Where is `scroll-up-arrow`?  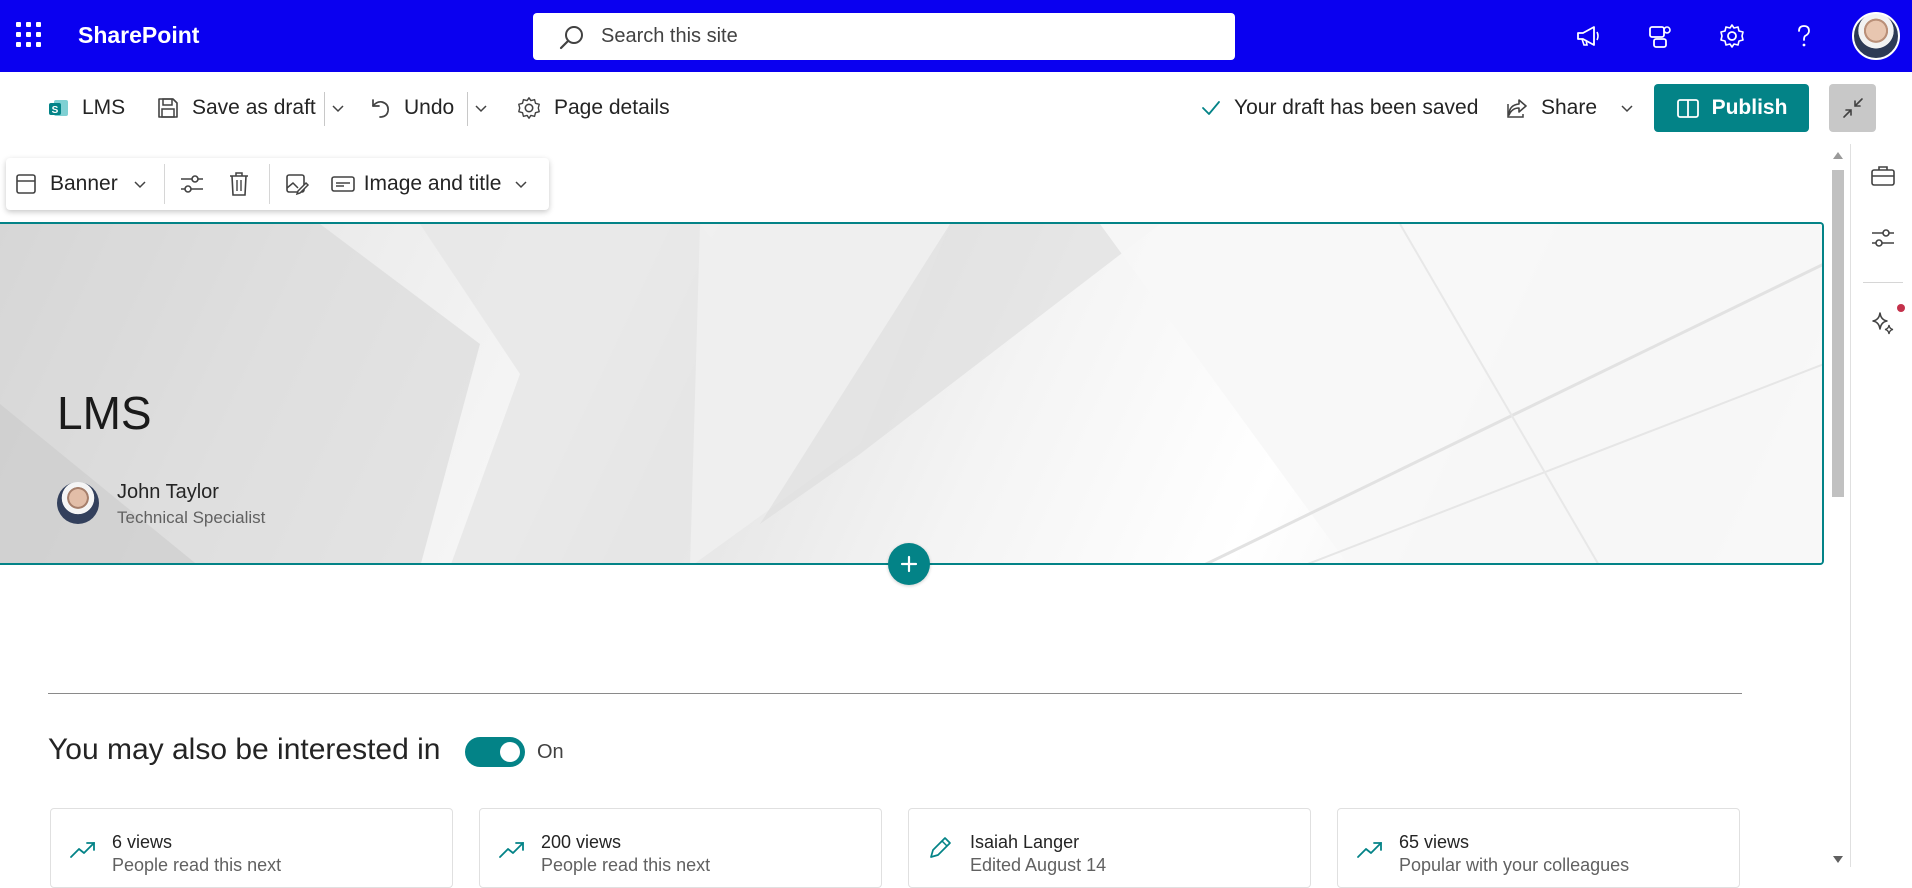
scroll-up-arrow is located at coordinates (1838, 155).